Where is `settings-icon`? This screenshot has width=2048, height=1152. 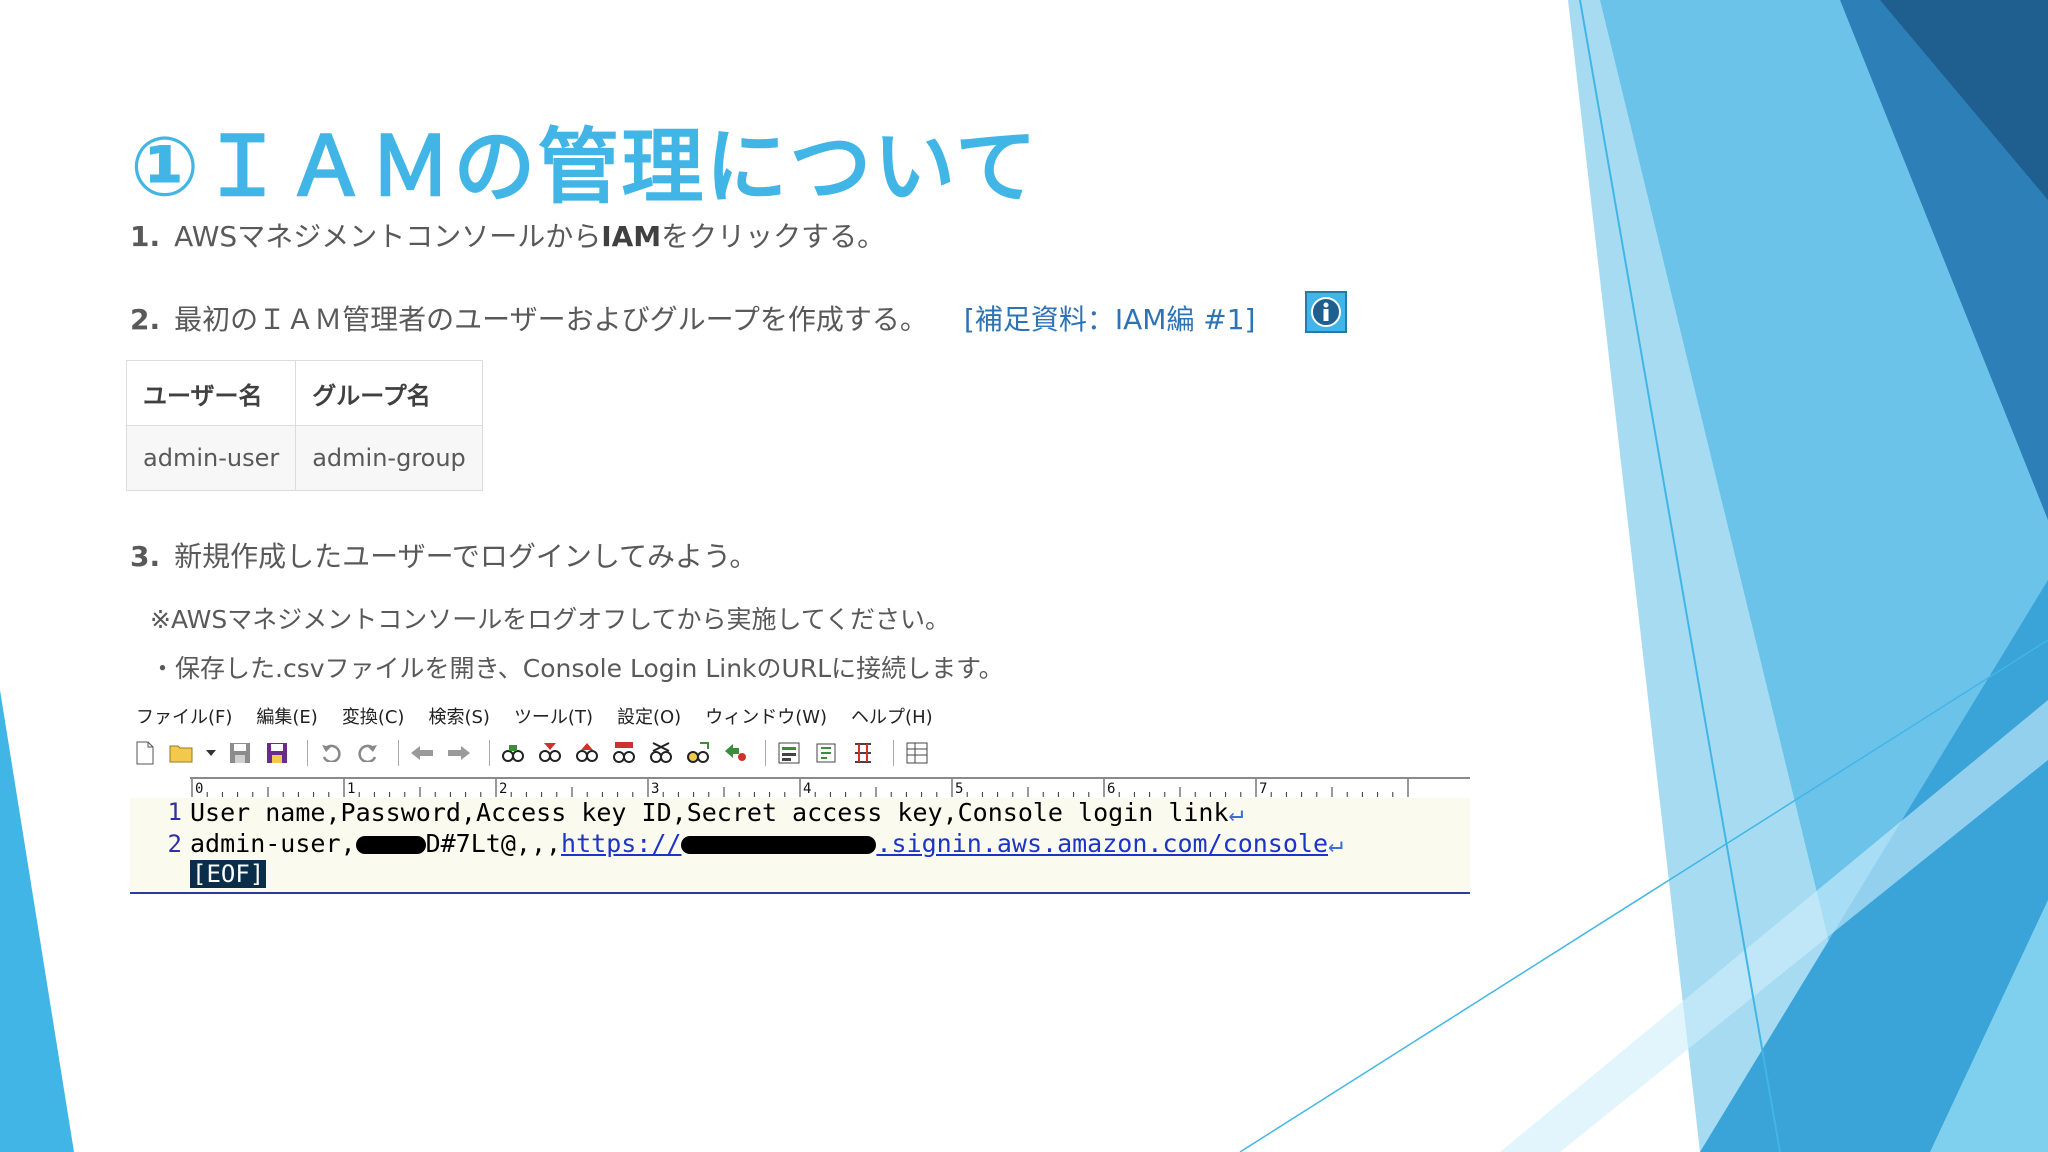 settings-icon is located at coordinates (826, 753).